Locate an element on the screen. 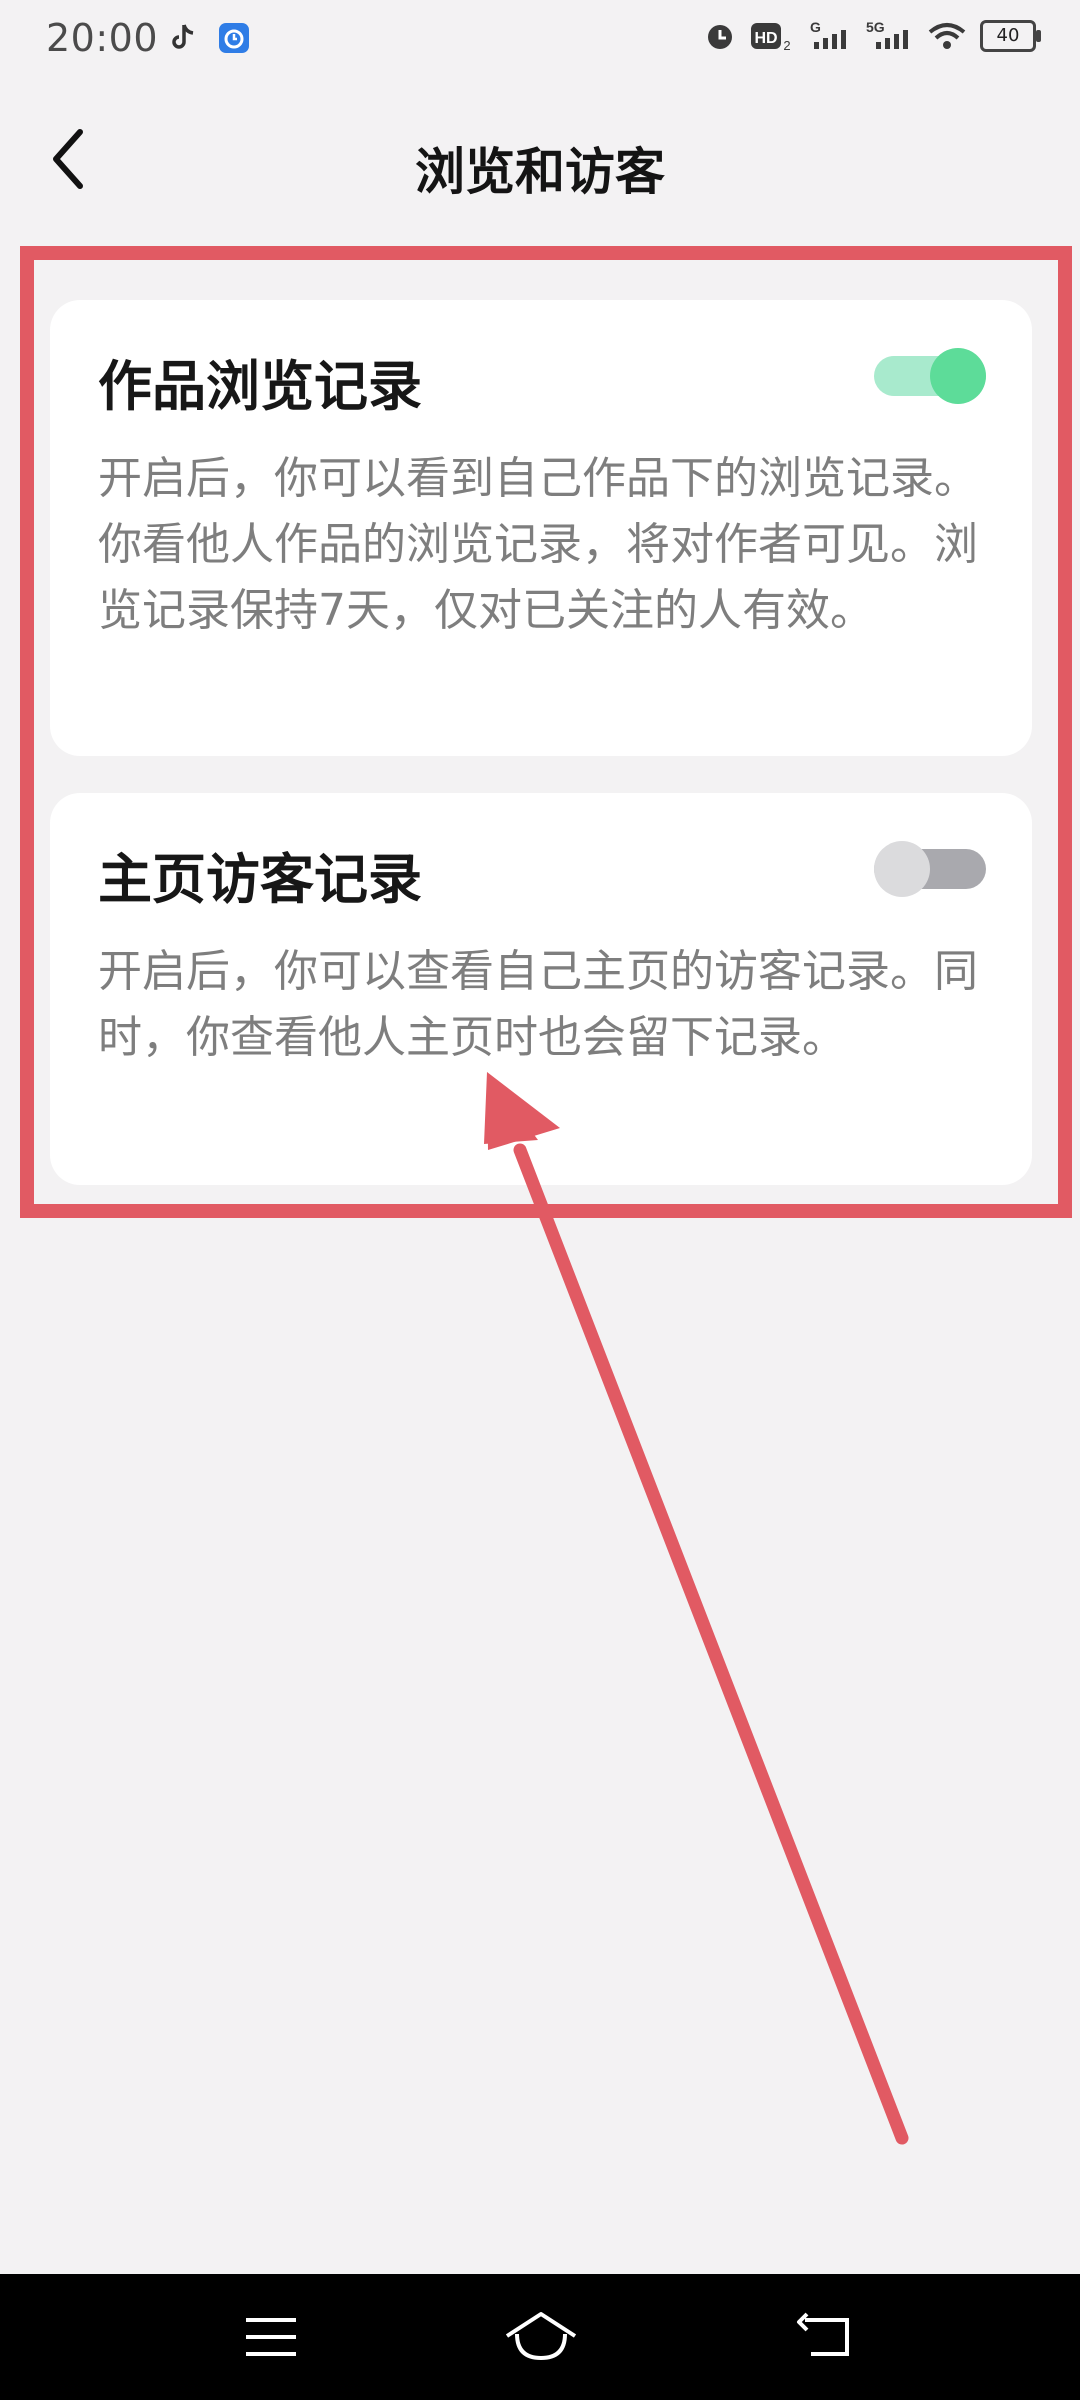  battery-level: 40 is located at coordinates (1008, 35).